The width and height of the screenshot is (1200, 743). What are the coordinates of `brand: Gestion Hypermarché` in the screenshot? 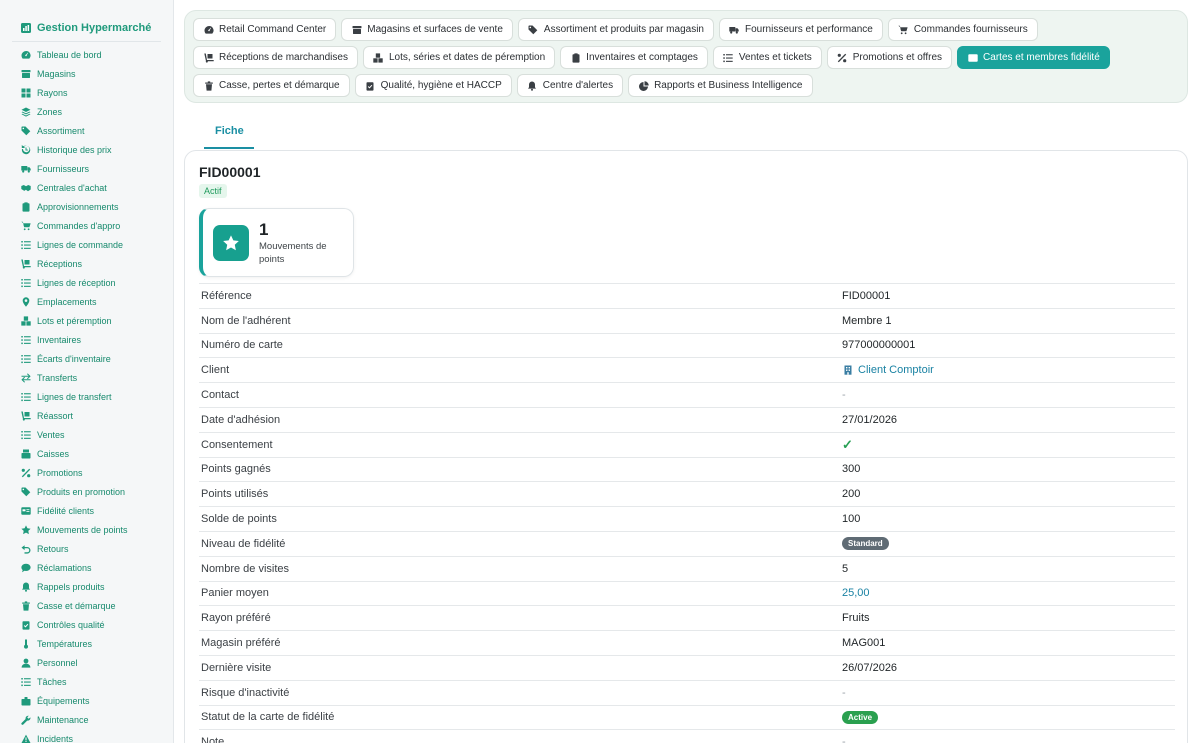 It's located at (86, 18).